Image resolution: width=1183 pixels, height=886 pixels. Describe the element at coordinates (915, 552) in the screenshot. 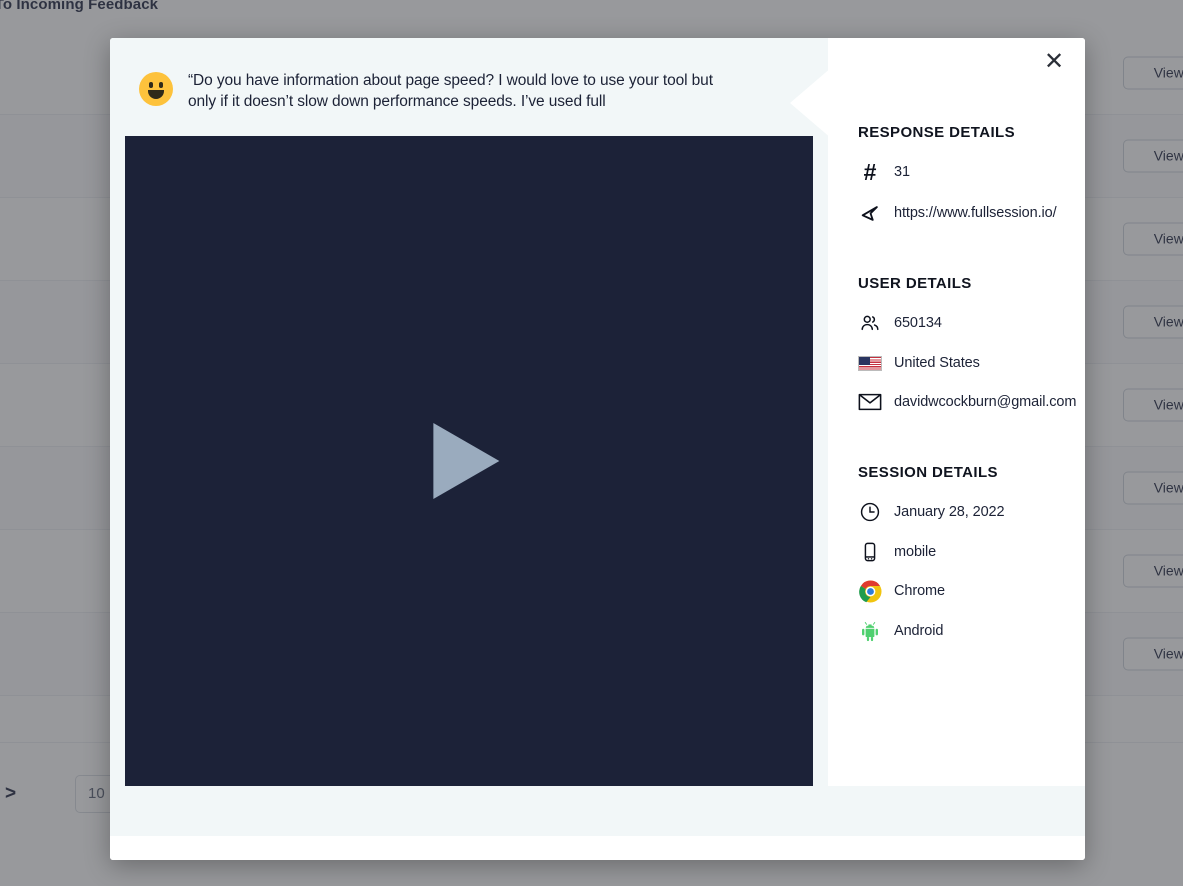

I see `device-value: mobile` at that location.